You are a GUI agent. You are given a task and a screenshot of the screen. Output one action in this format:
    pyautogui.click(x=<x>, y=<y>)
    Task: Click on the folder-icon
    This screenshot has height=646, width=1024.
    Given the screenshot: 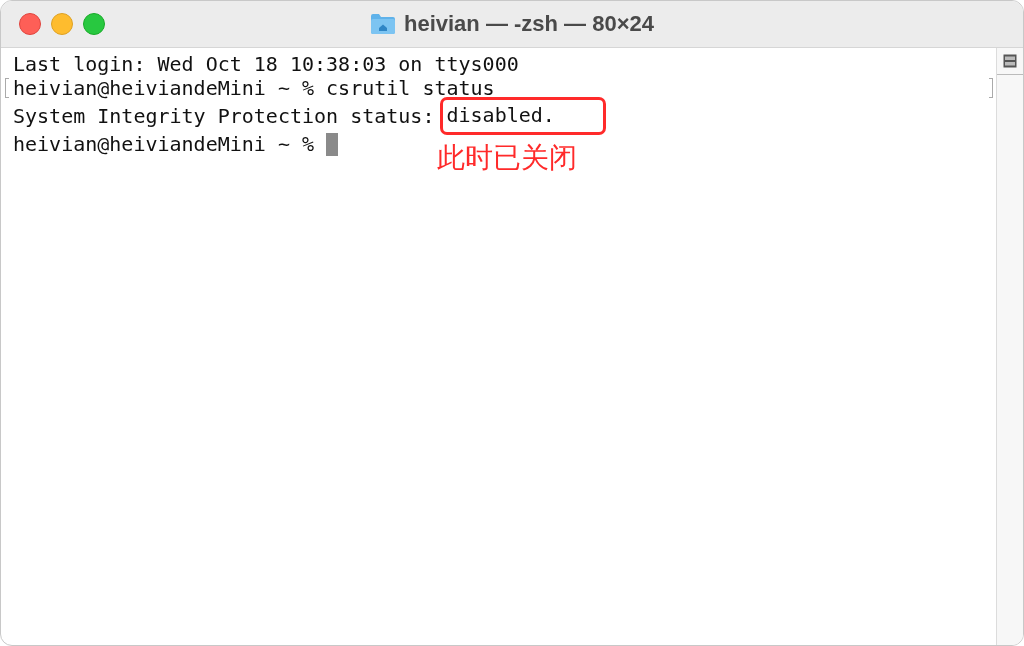 What is the action you would take?
    pyautogui.click(x=382, y=24)
    